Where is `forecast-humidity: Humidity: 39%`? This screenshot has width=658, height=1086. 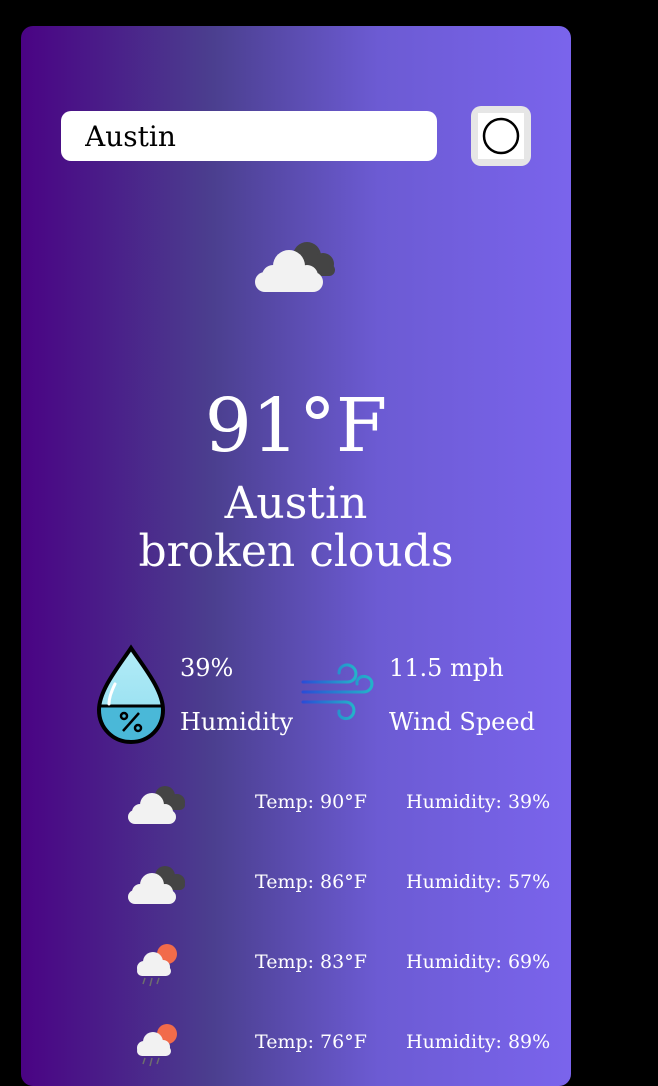
forecast-humidity: Humidity: 39% is located at coordinates (478, 802).